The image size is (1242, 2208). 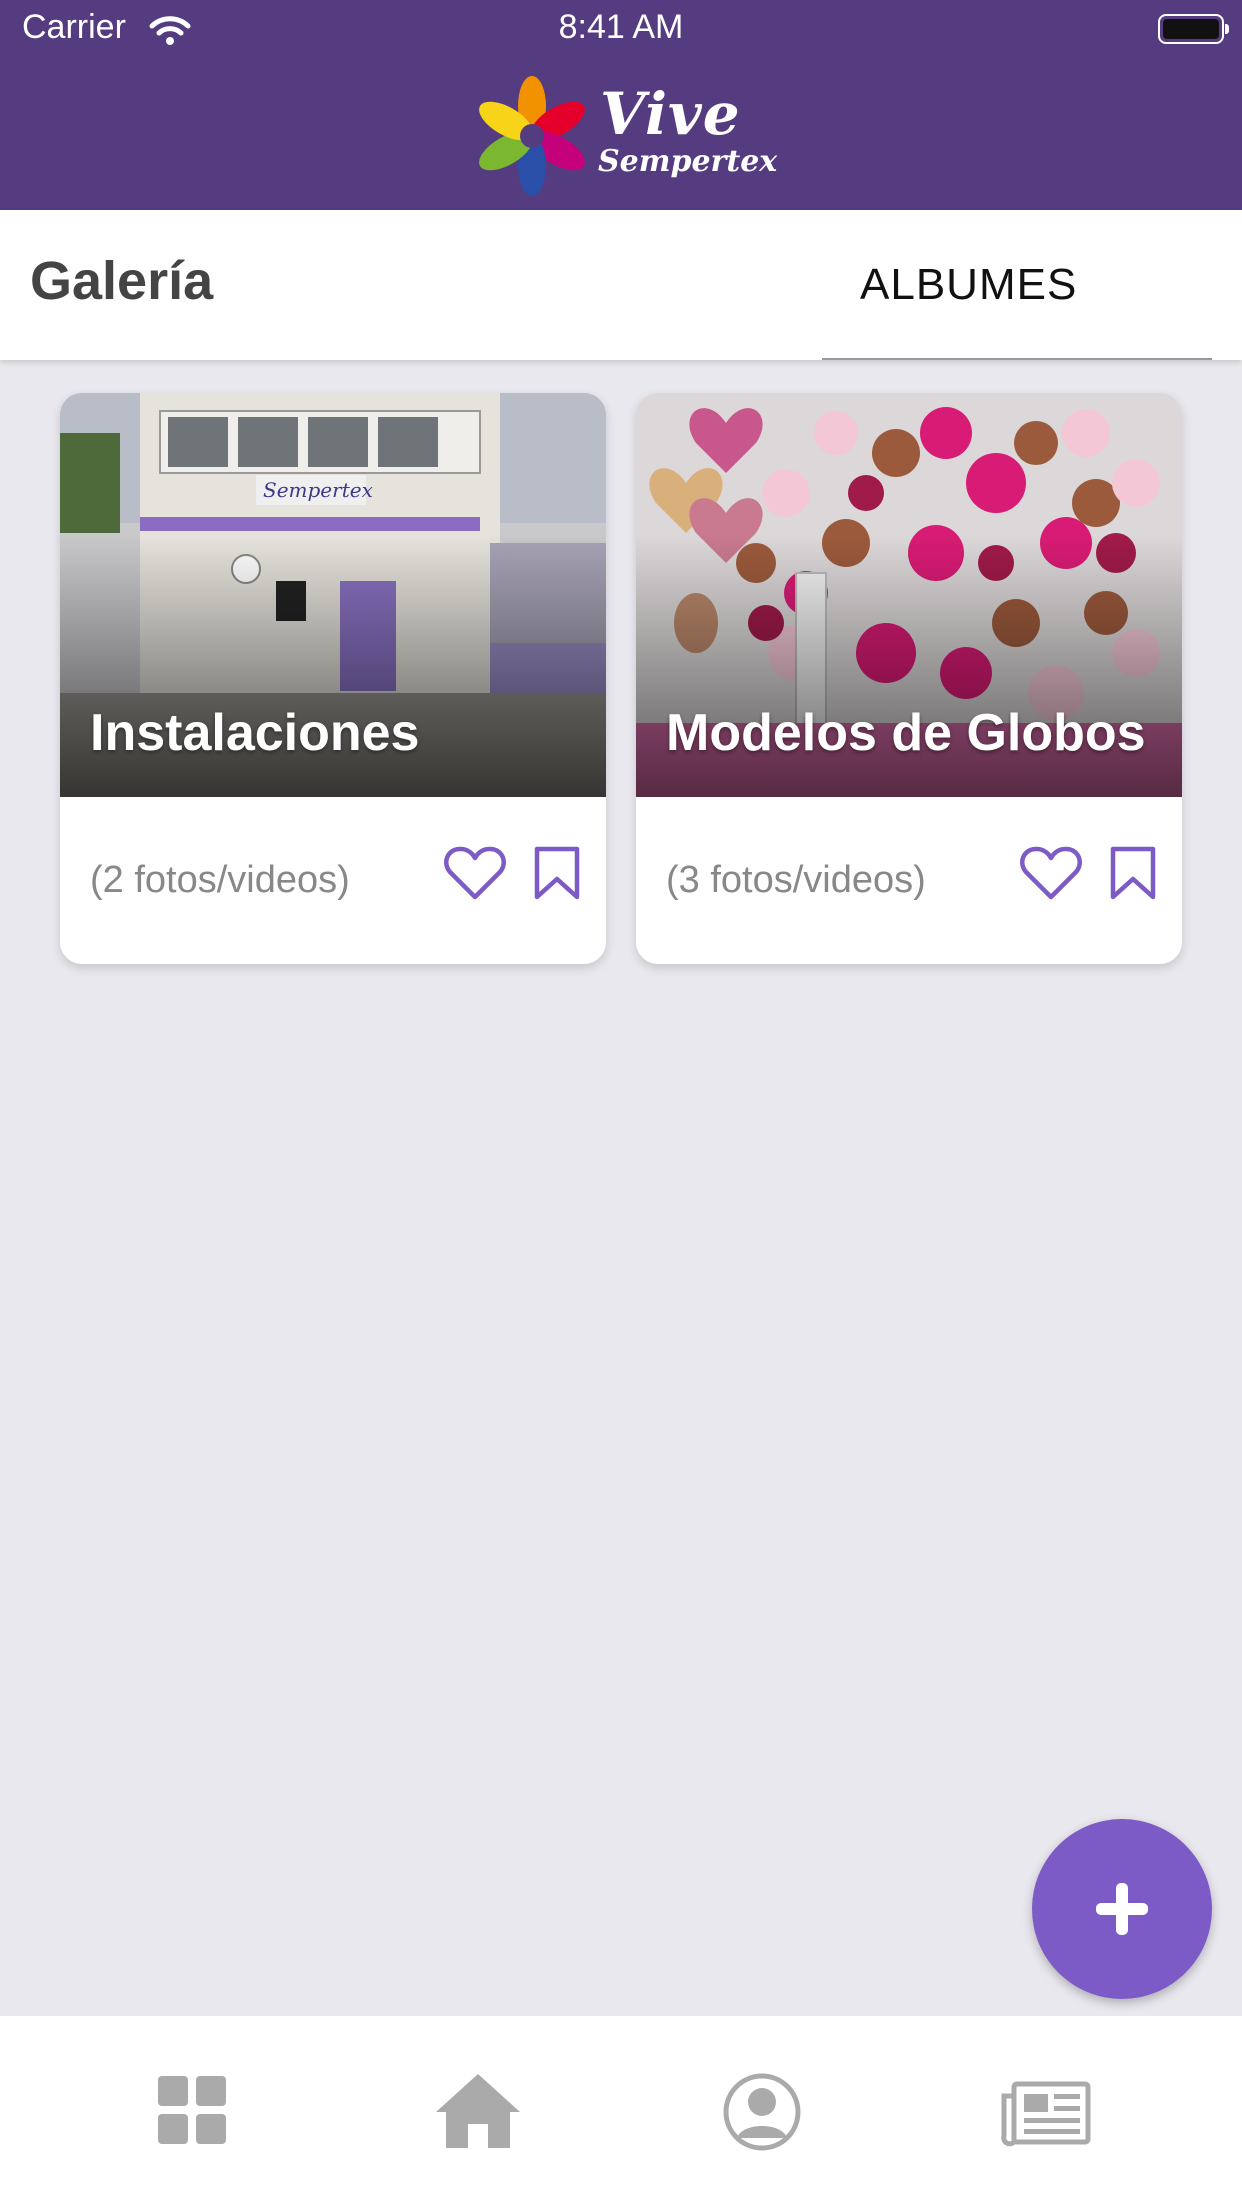 I want to click on grid-icon, so click(x=192, y=2110).